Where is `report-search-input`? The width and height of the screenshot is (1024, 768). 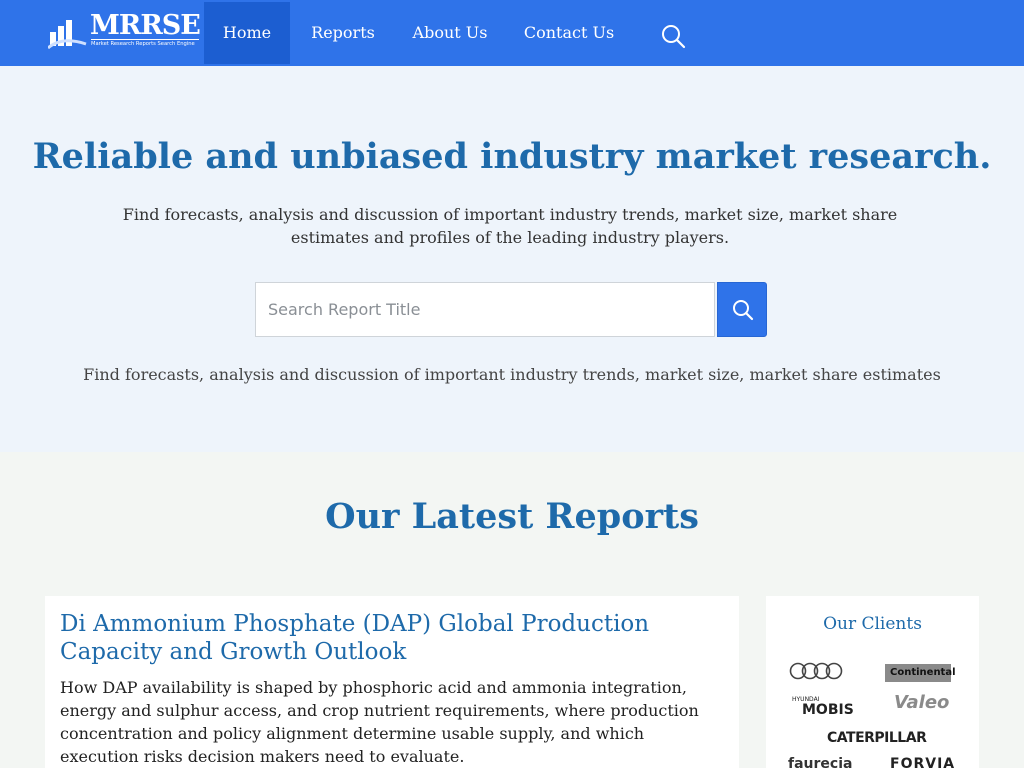
report-search-input is located at coordinates (485, 309).